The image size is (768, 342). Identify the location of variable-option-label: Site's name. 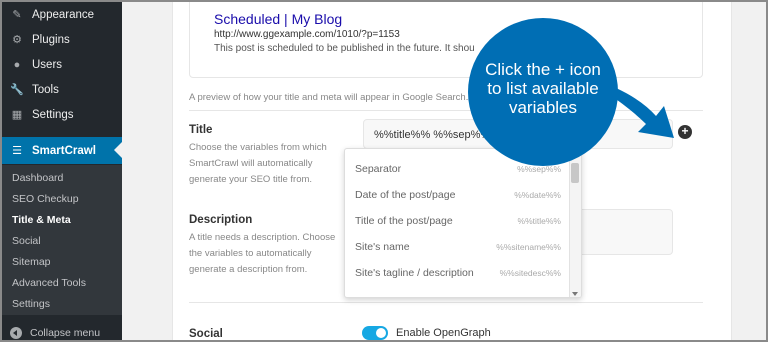
(382, 247).